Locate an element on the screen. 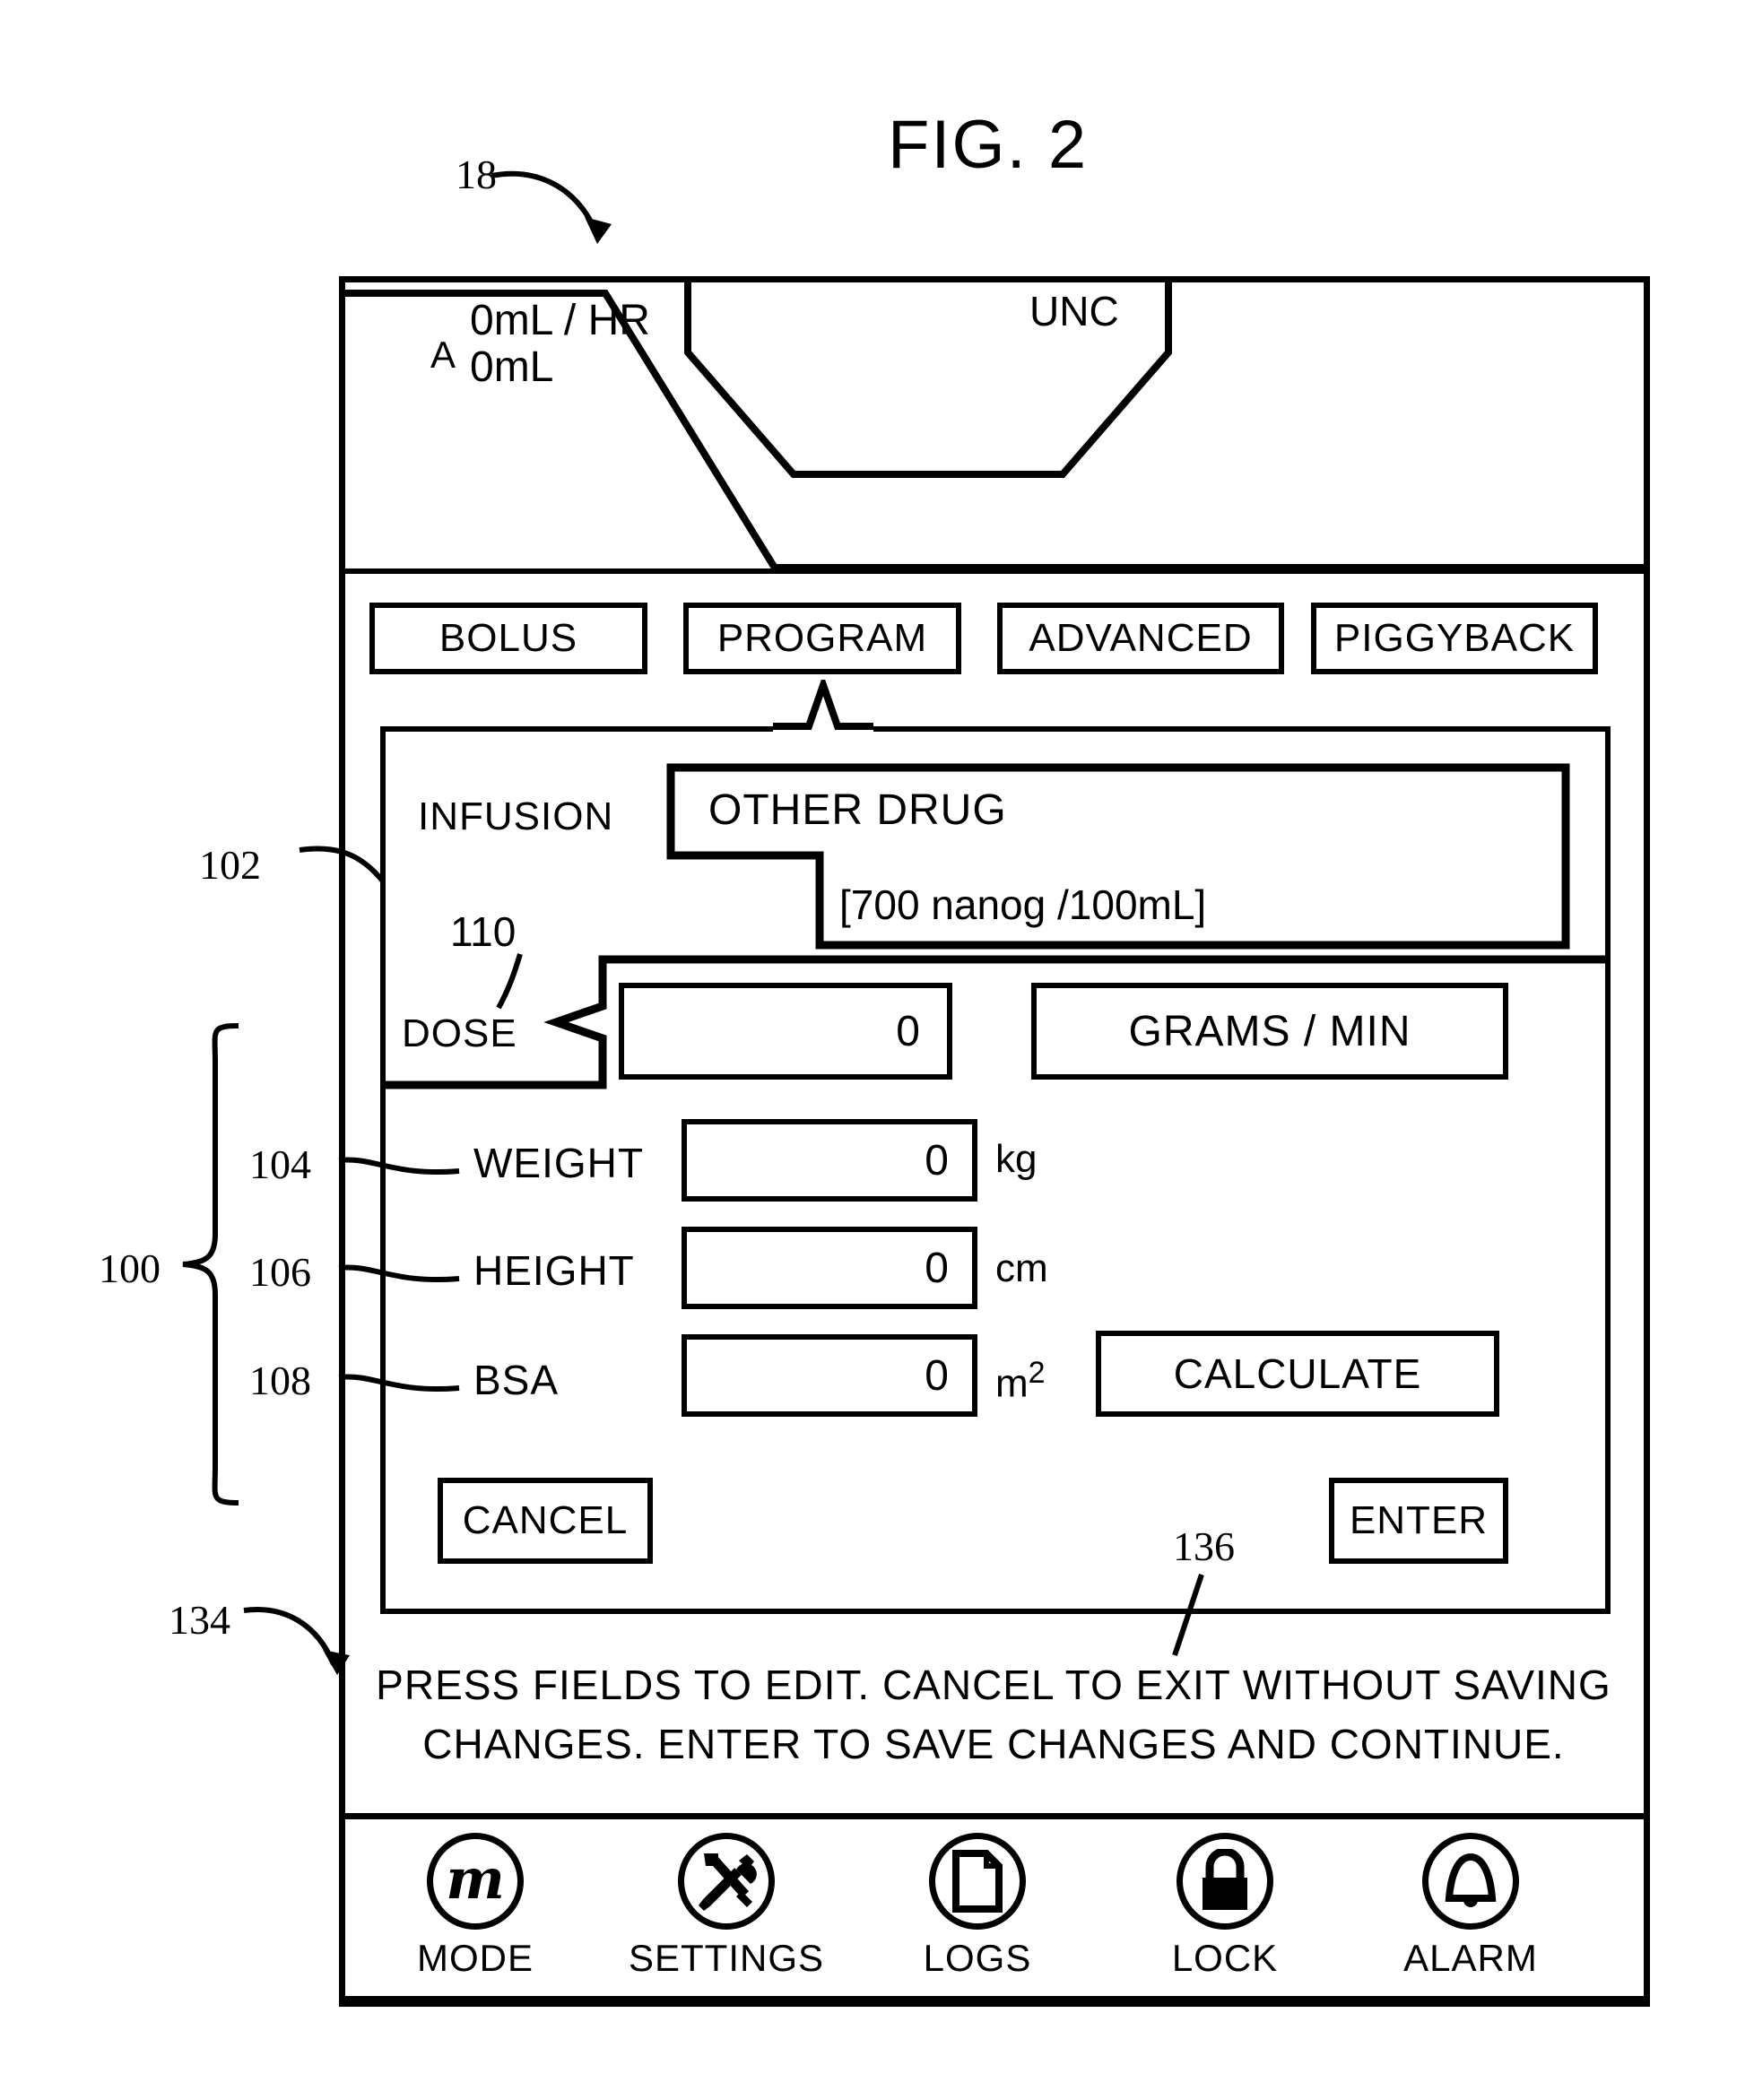  bsa-unit-base: m is located at coordinates (1012, 1383).